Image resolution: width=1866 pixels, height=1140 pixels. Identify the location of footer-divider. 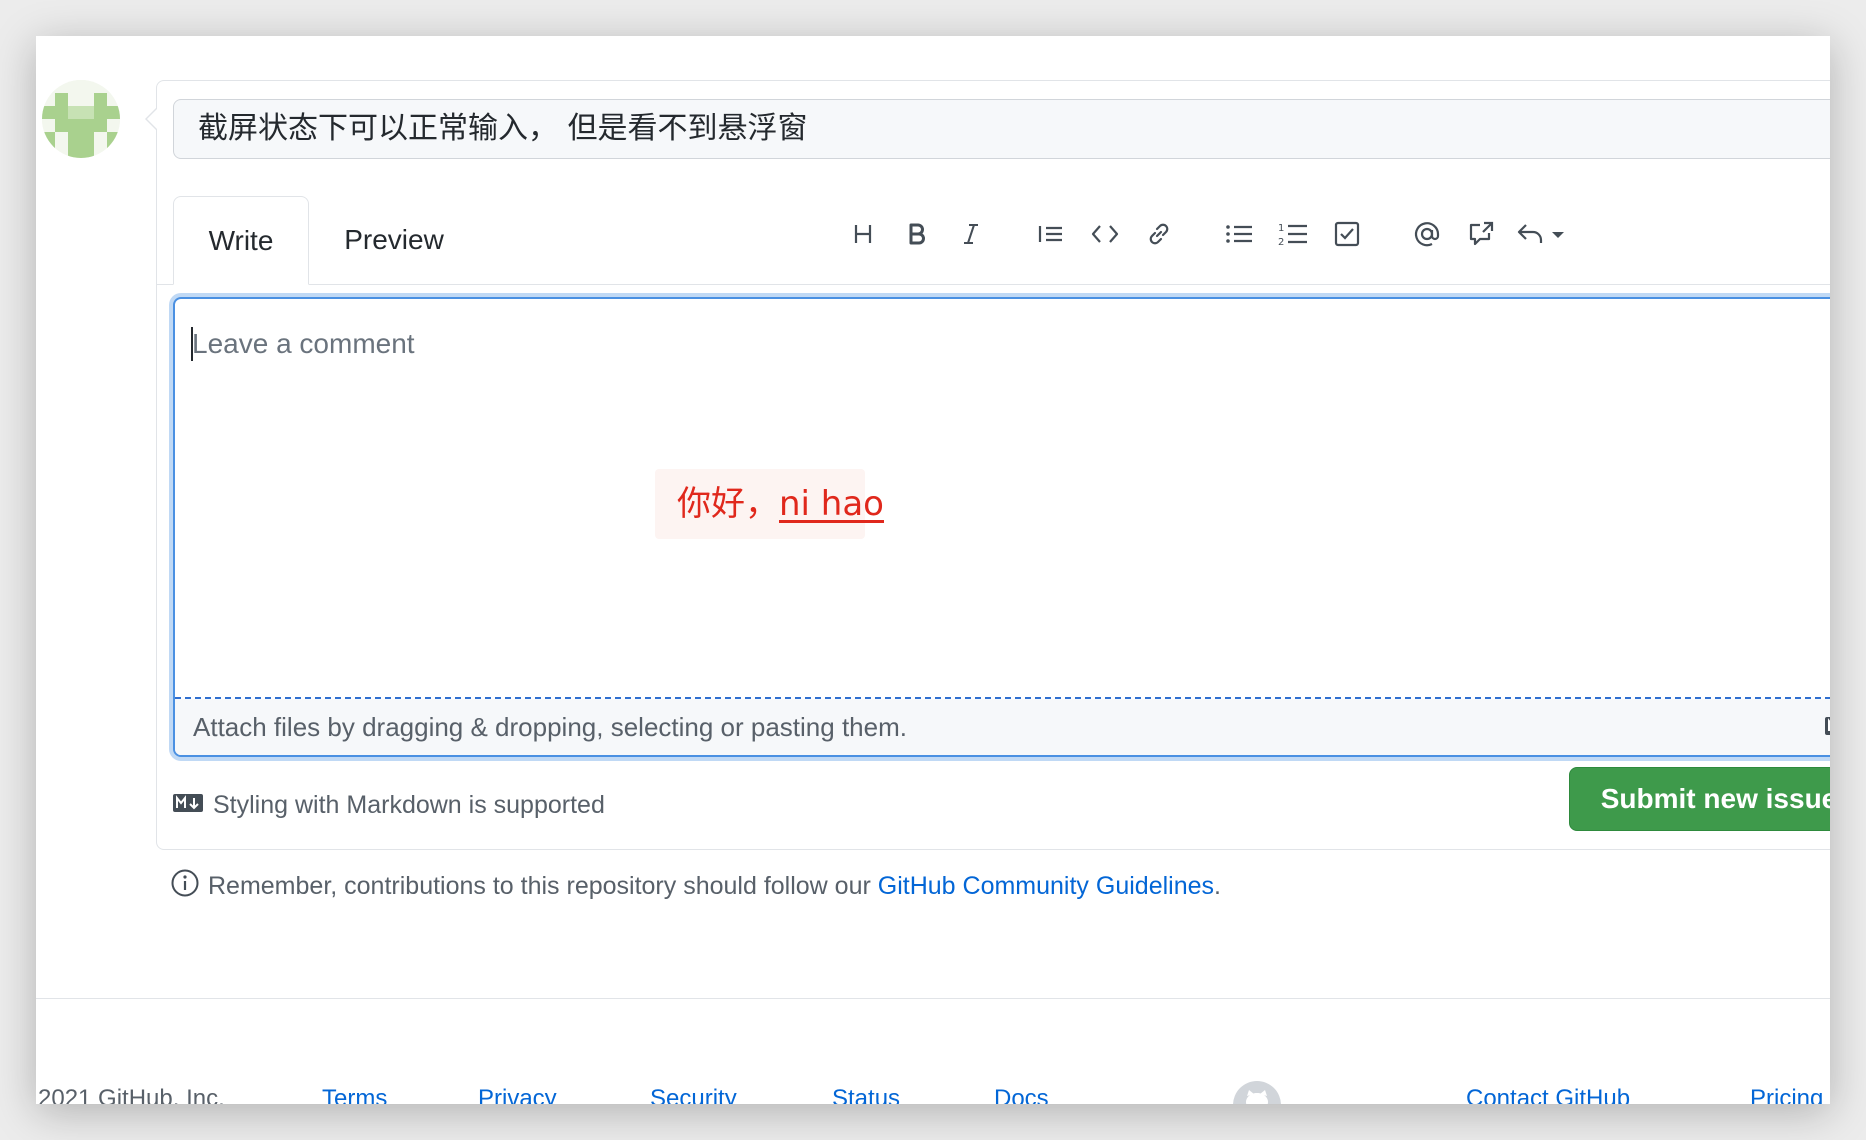
(933, 998).